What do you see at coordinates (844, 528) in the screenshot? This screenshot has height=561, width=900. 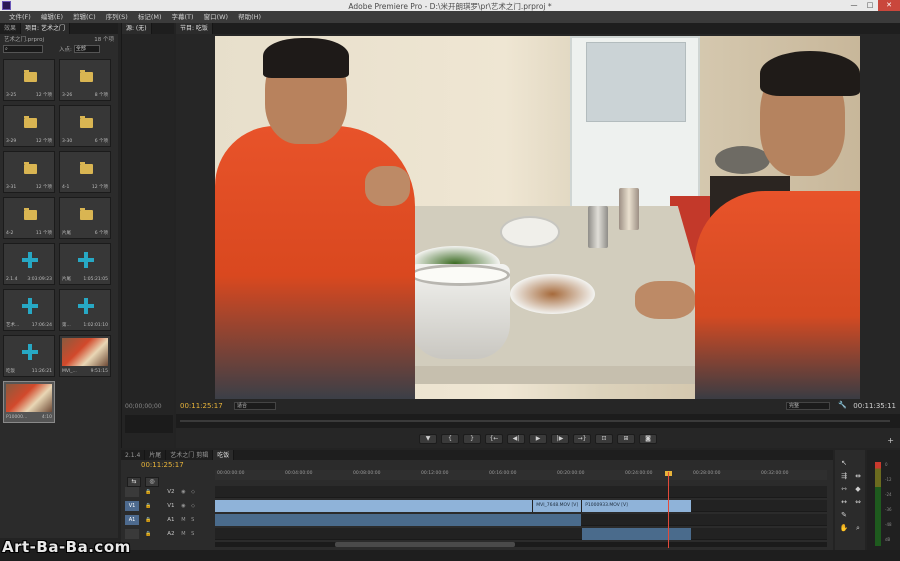 I see `hand-tool-icon: ✋` at bounding box center [844, 528].